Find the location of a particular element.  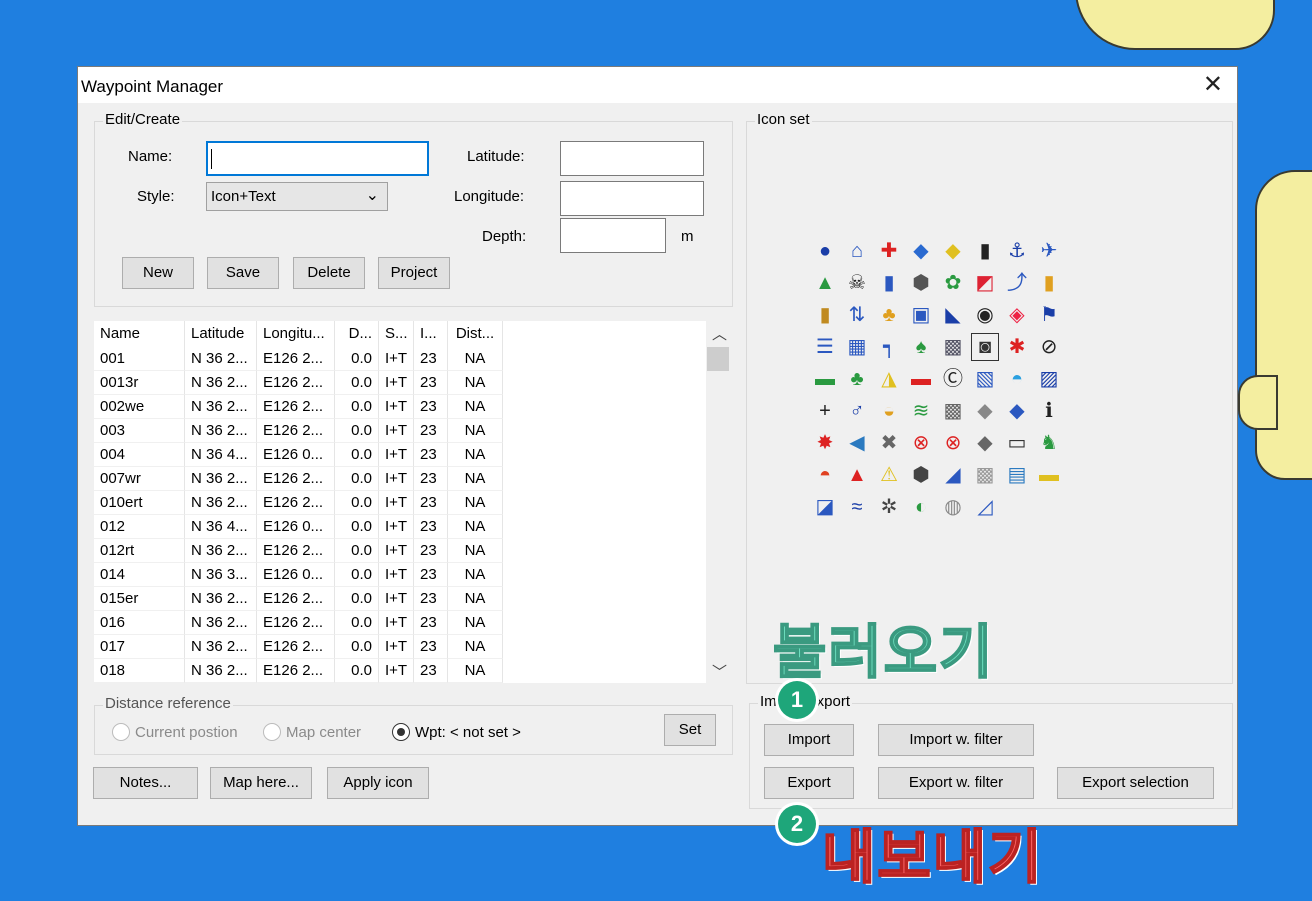

diamond-icon: ◈ is located at coordinates (1017, 315).